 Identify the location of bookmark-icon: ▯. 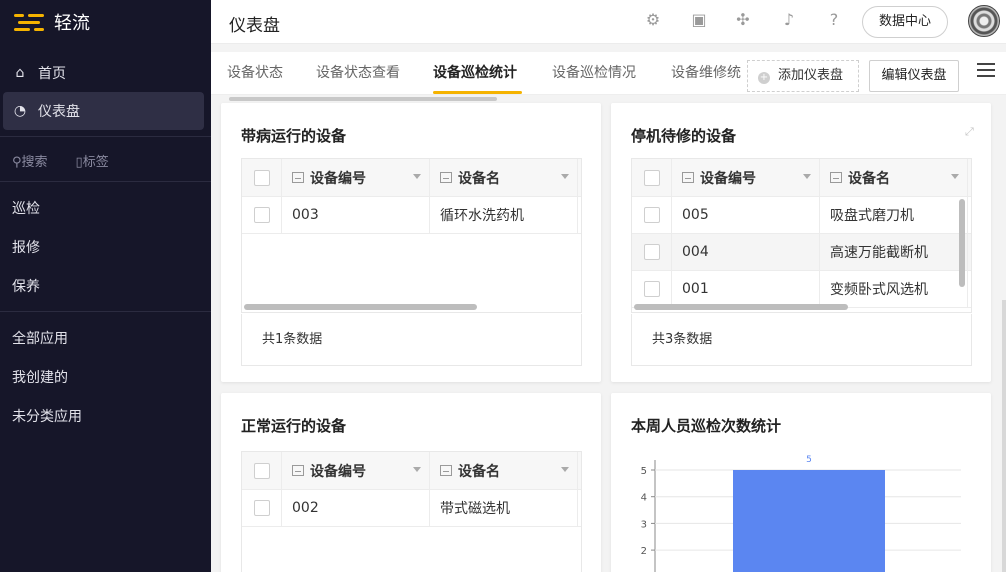
(79, 162).